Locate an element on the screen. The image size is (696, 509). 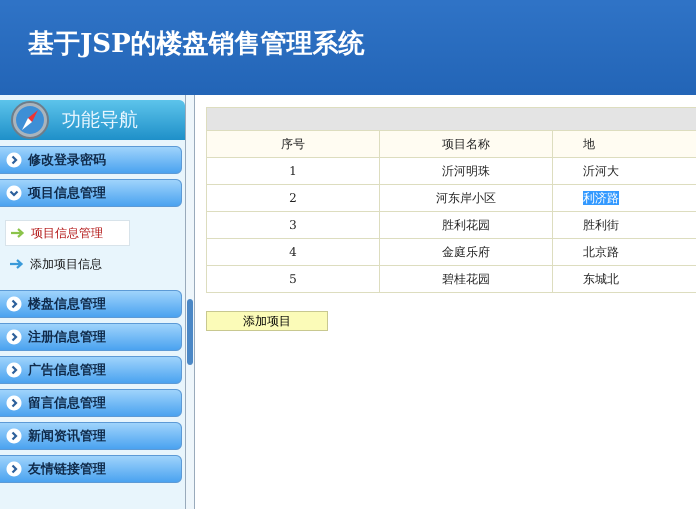
table-cell: 沂河明珠 is located at coordinates (466, 171).